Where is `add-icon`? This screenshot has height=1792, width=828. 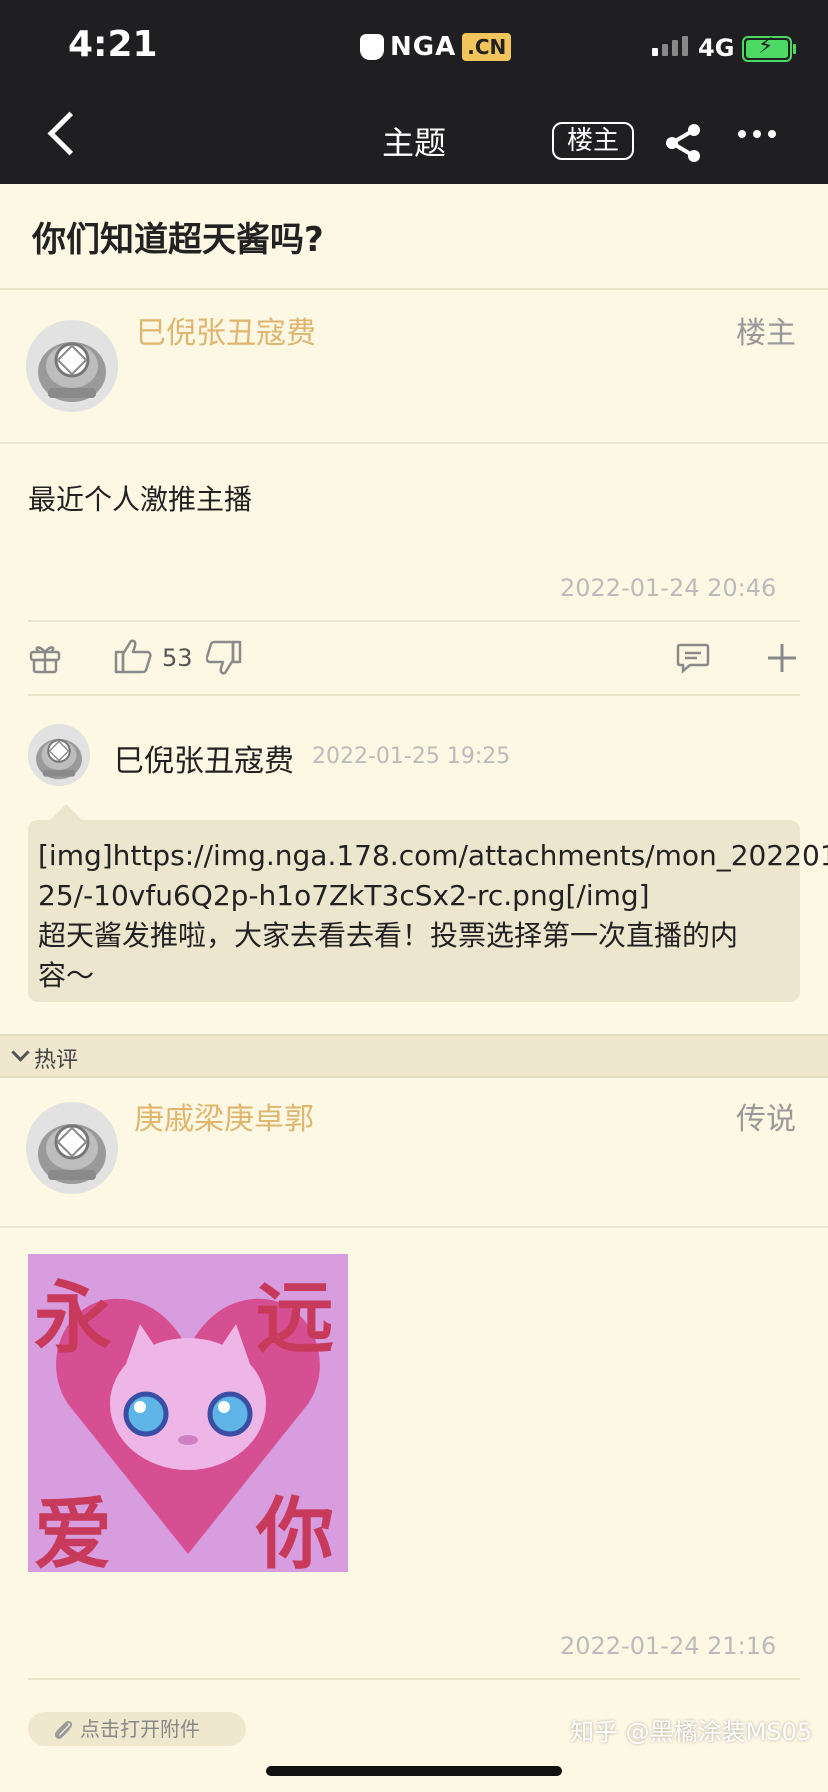
add-icon is located at coordinates (782, 660).